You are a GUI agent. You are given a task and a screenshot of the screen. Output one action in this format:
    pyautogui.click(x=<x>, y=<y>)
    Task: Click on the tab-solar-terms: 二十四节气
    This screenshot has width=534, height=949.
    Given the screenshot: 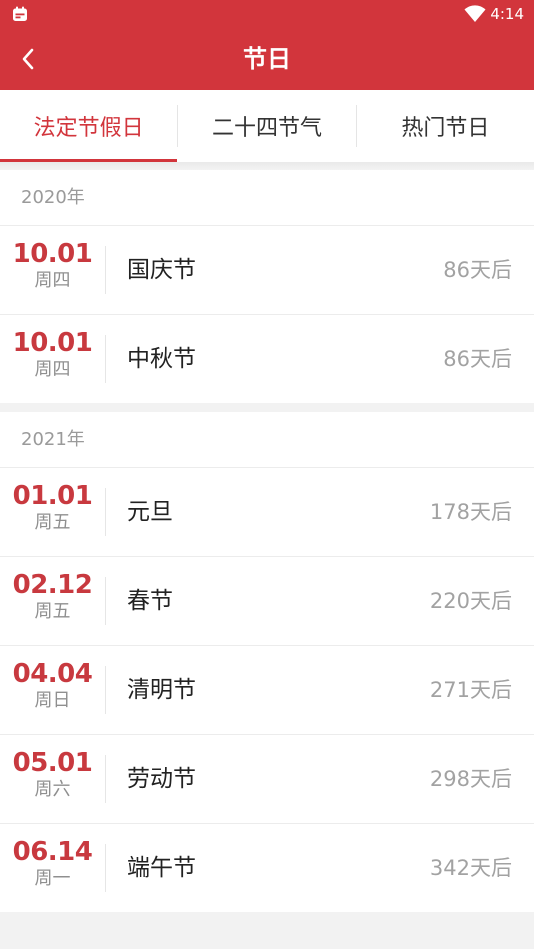 What is the action you would take?
    pyautogui.click(x=266, y=126)
    